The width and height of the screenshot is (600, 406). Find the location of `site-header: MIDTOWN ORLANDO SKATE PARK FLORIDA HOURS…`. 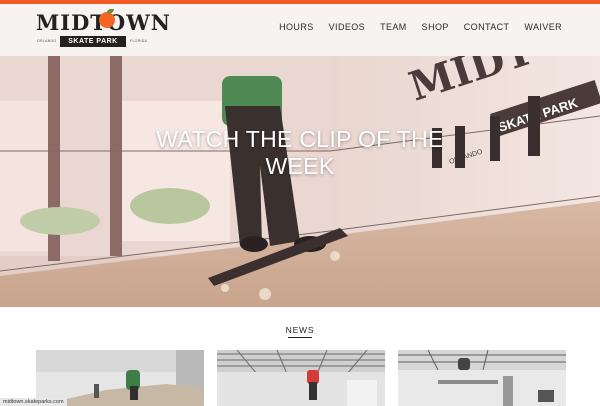

site-header: MIDTOWN ORLANDO SKATE PARK FLORIDA HOURS… is located at coordinates (300, 30).